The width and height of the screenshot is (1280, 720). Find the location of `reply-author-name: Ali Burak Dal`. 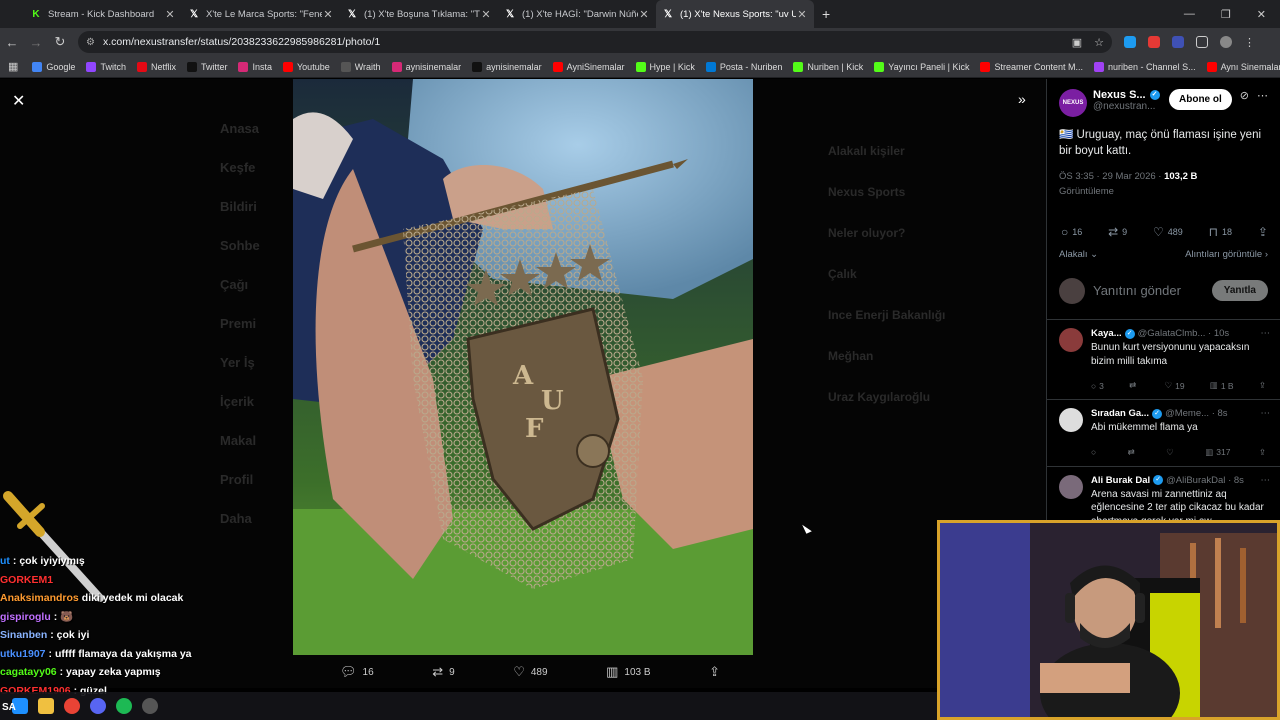

reply-author-name: Ali Burak Dal is located at coordinates (1120, 480).